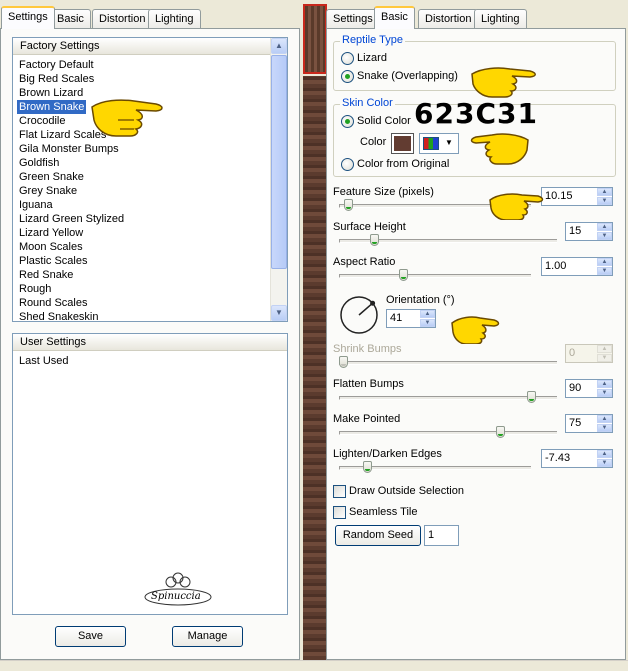 The height and width of the screenshot is (671, 628). Describe the element at coordinates (279, 313) in the screenshot. I see `scroll-down-icon: ▼` at that location.